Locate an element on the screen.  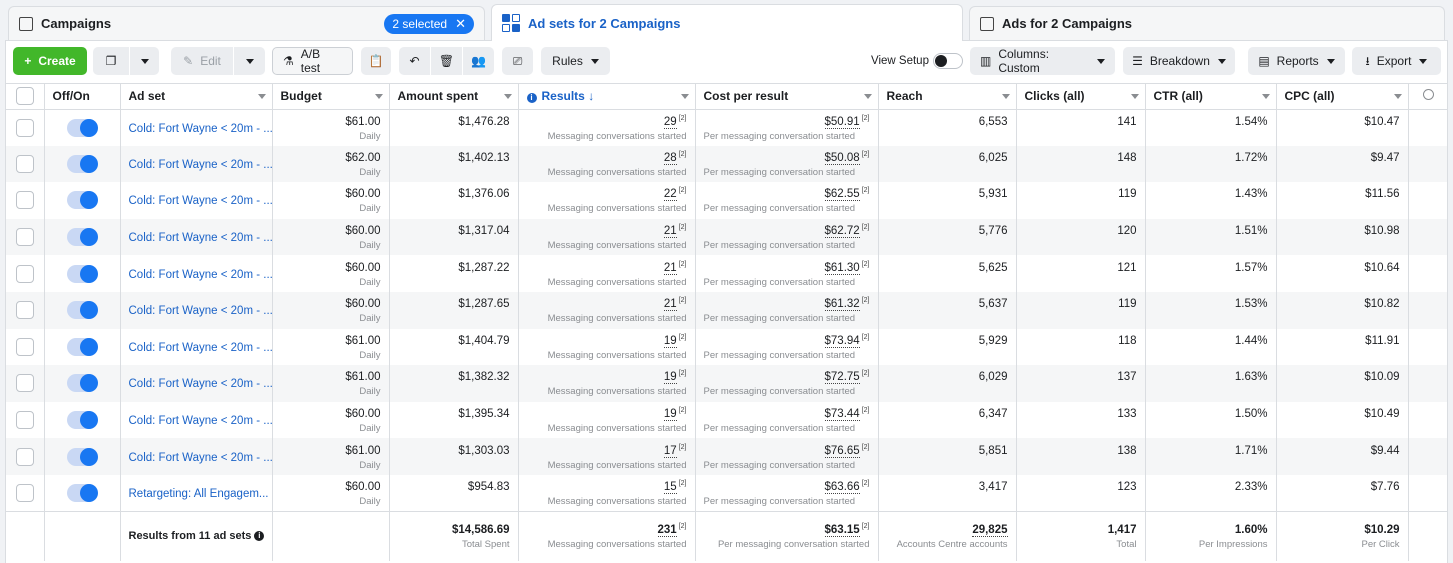
cost-per-result-value: $72.75 is located at coordinates (842, 378).